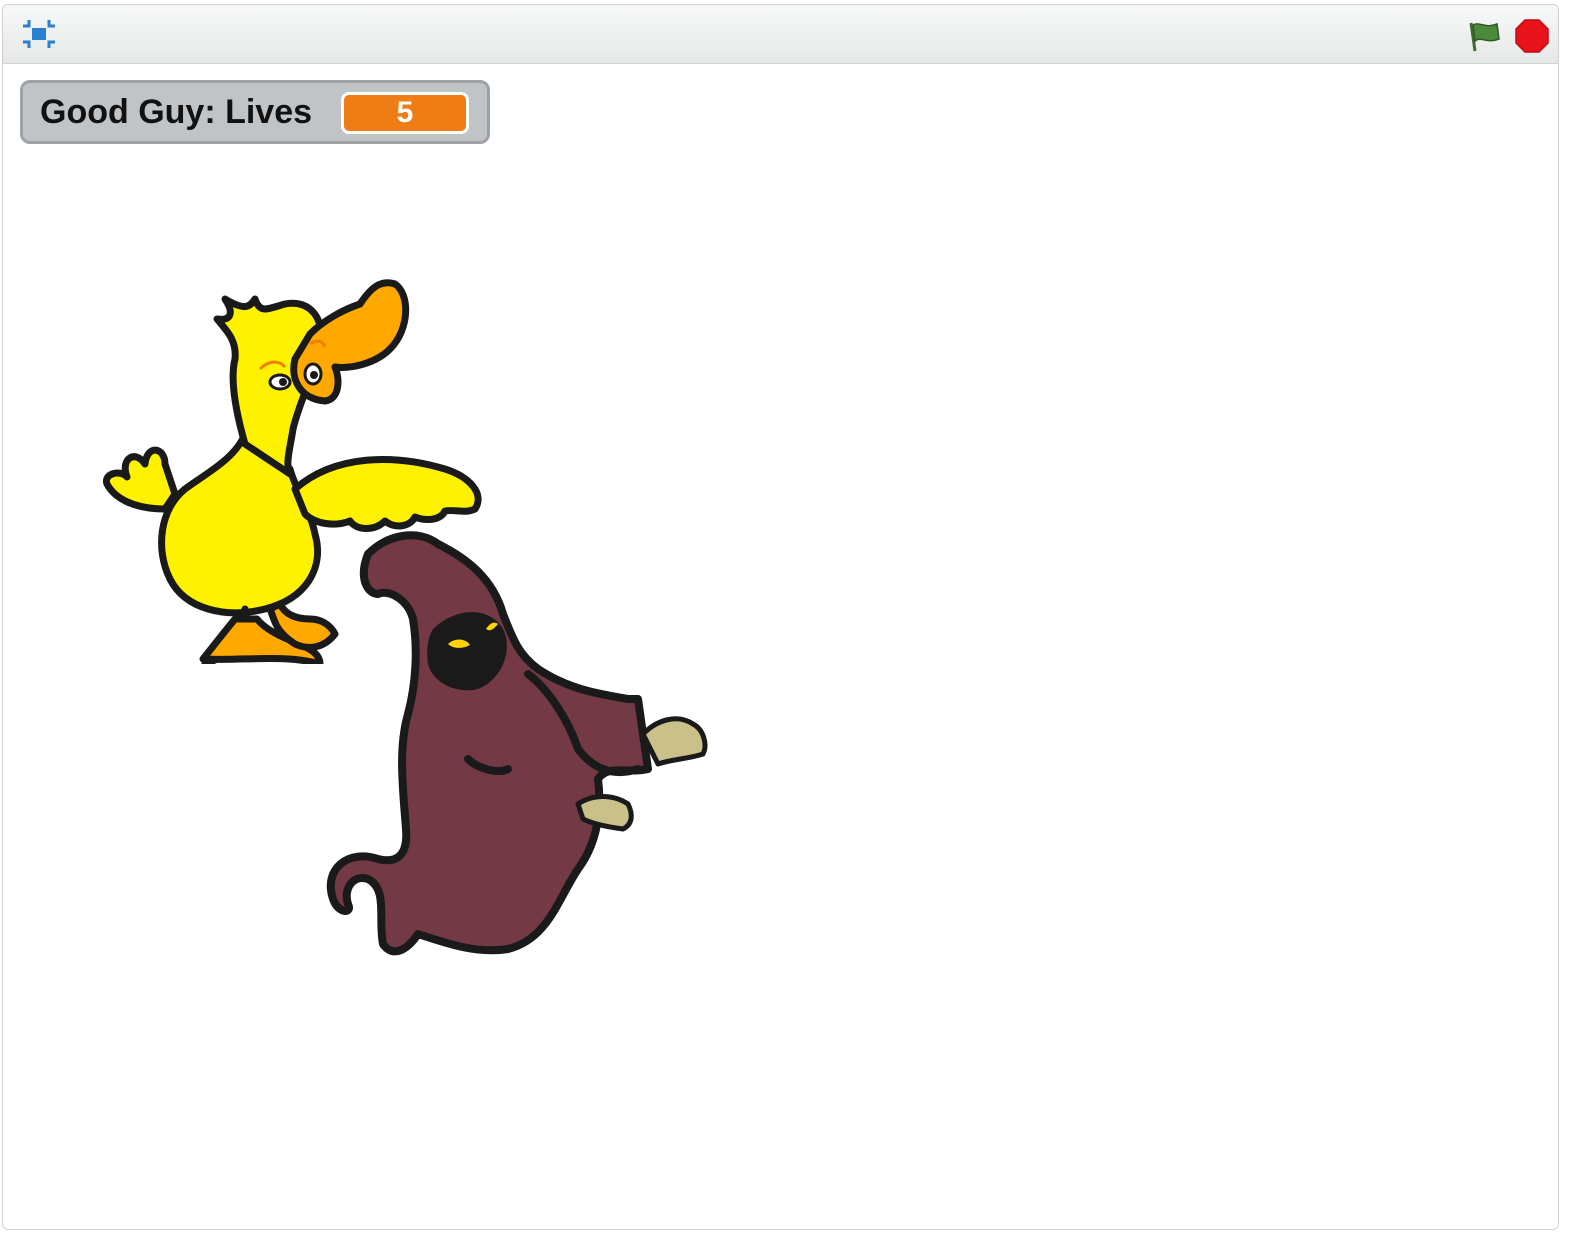 The image size is (1570, 1240). Describe the element at coordinates (523, 744) in the screenshot. I see `ghost-sprite` at that location.